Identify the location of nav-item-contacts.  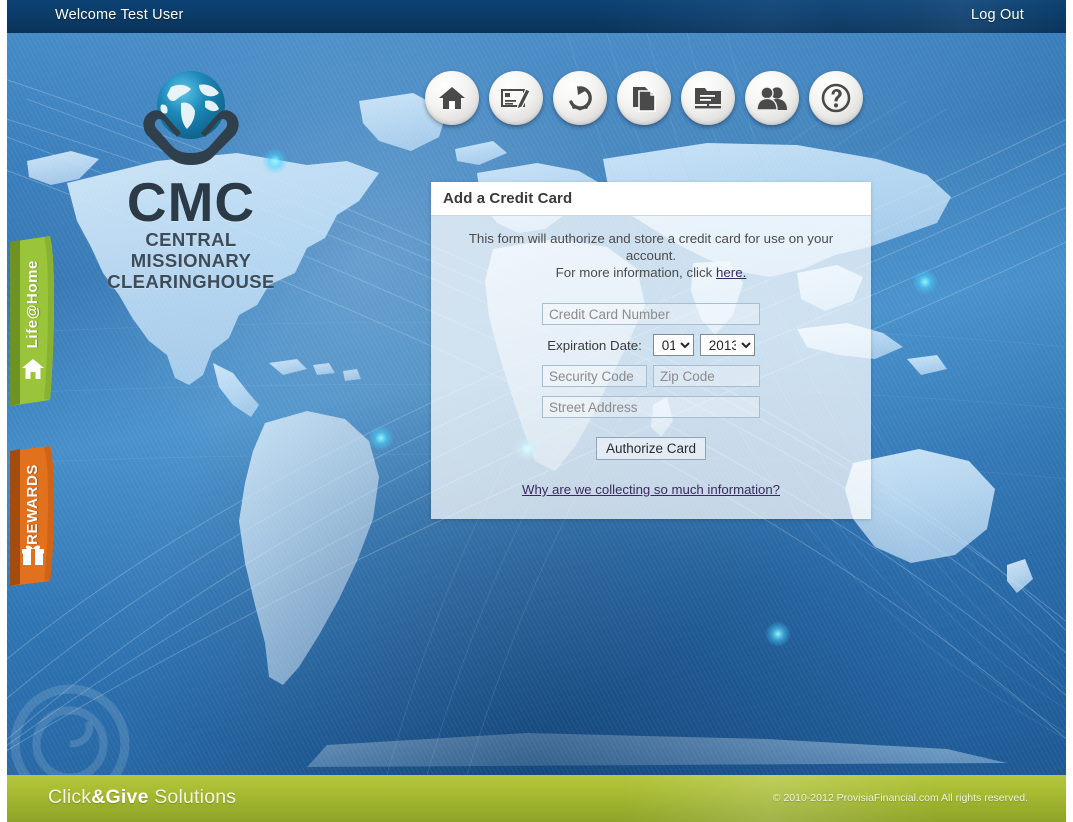
(772, 98).